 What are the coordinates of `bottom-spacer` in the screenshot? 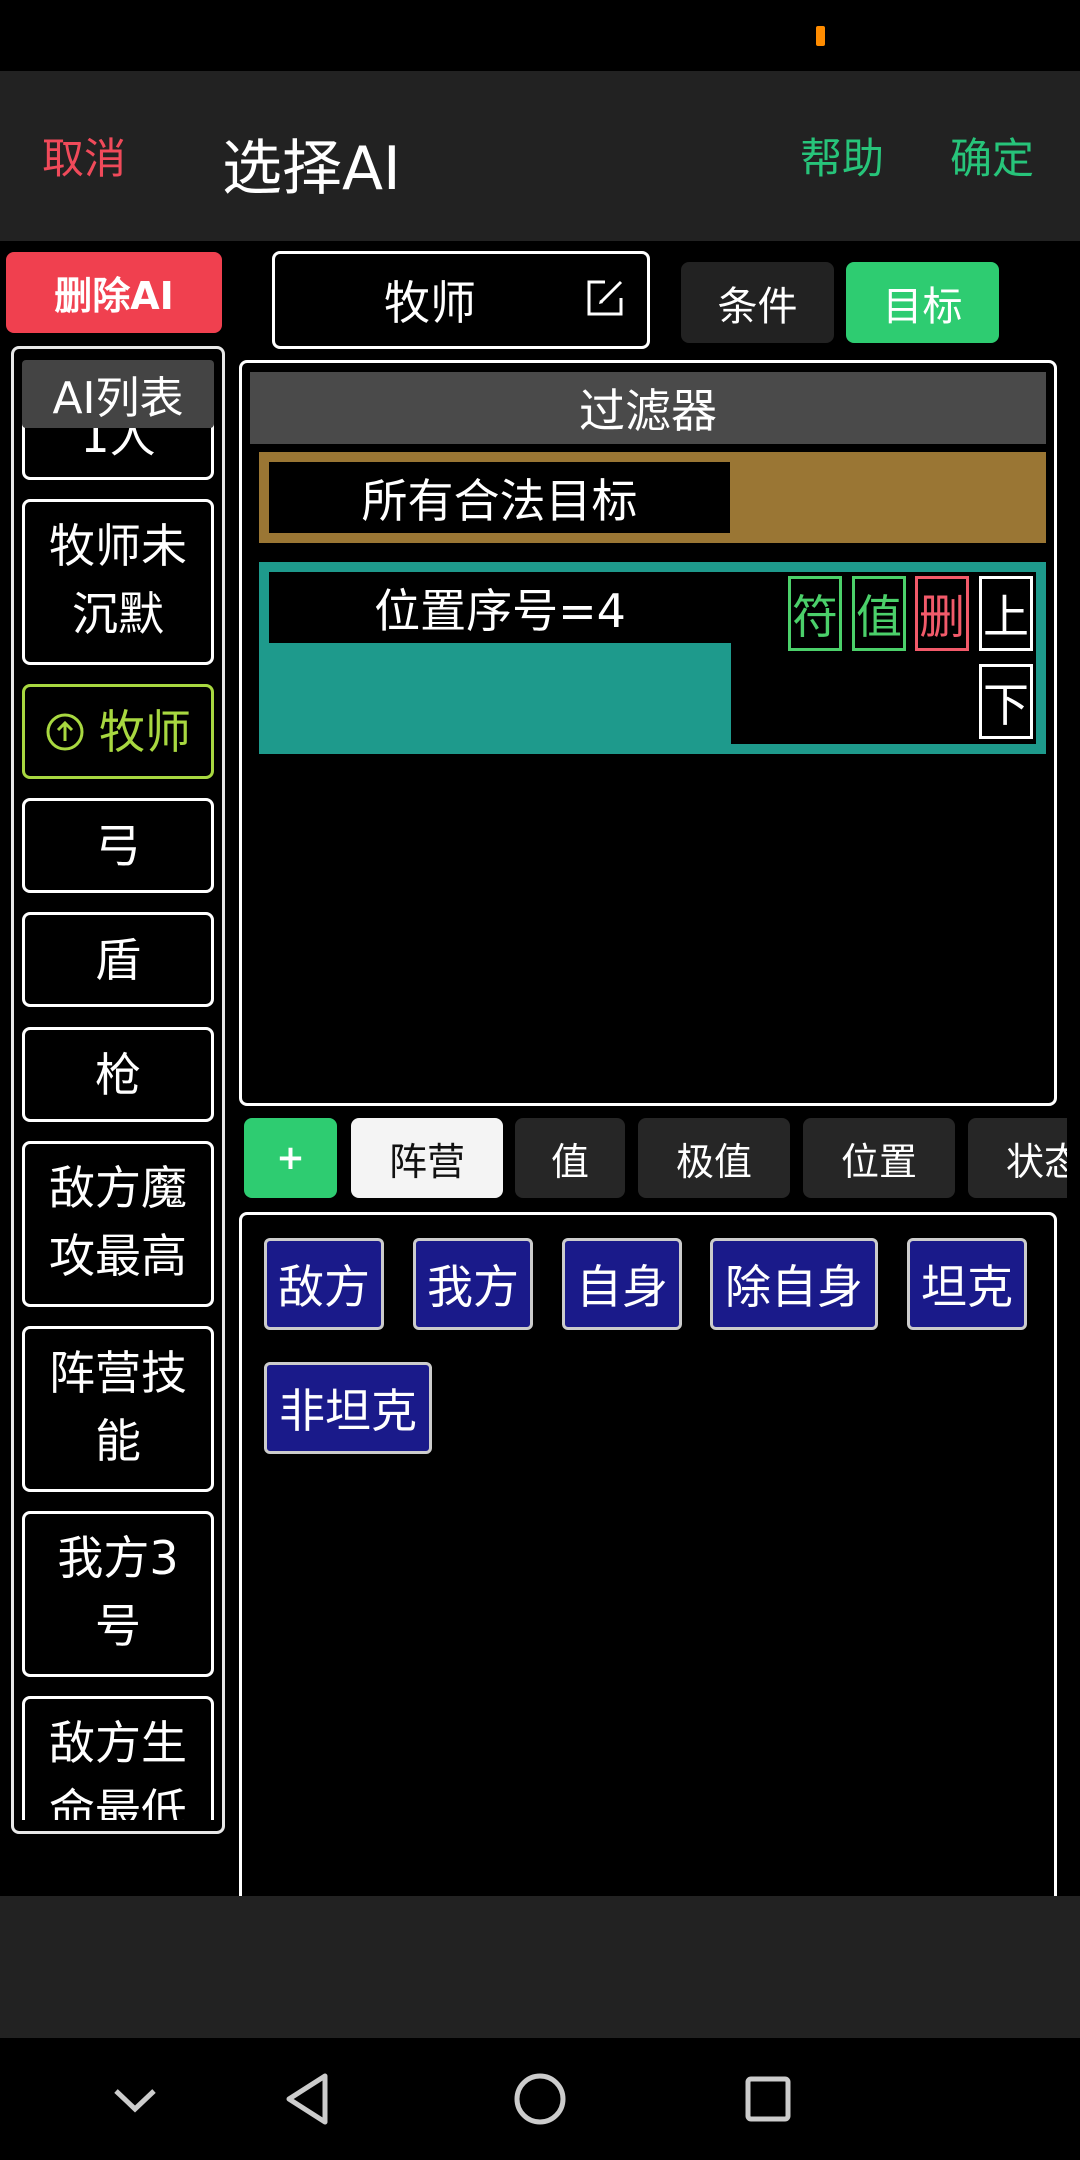 It's located at (540, 1967).